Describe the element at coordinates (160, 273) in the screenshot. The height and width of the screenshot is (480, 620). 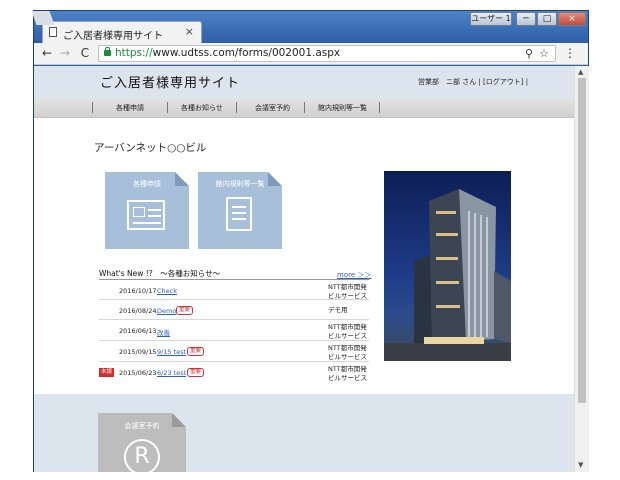
I see `news-header: What's New !? ～各種お知らせ～` at that location.